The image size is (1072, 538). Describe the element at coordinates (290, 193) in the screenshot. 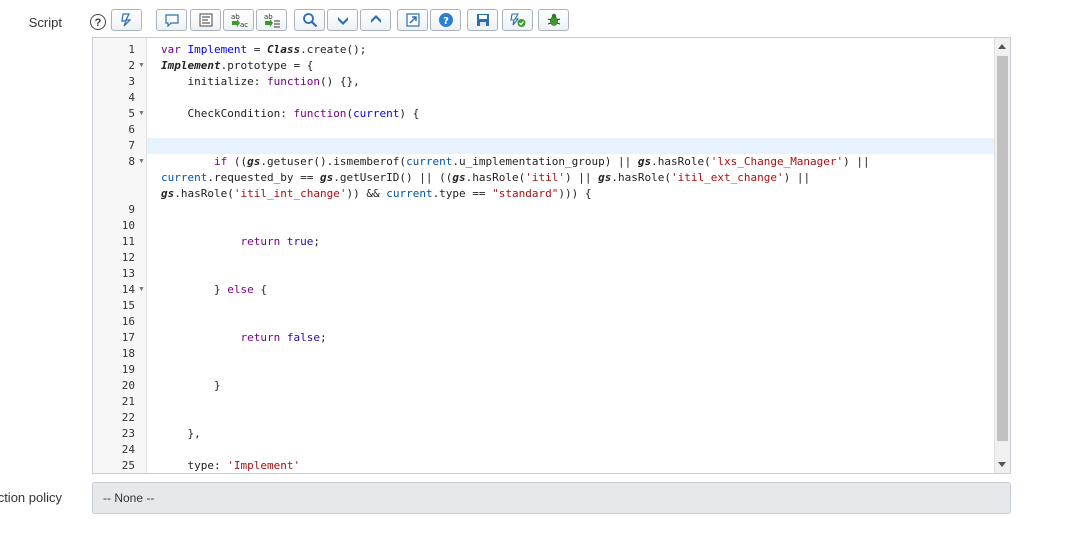

I see `code-token: 'itil_int_change'` at that location.